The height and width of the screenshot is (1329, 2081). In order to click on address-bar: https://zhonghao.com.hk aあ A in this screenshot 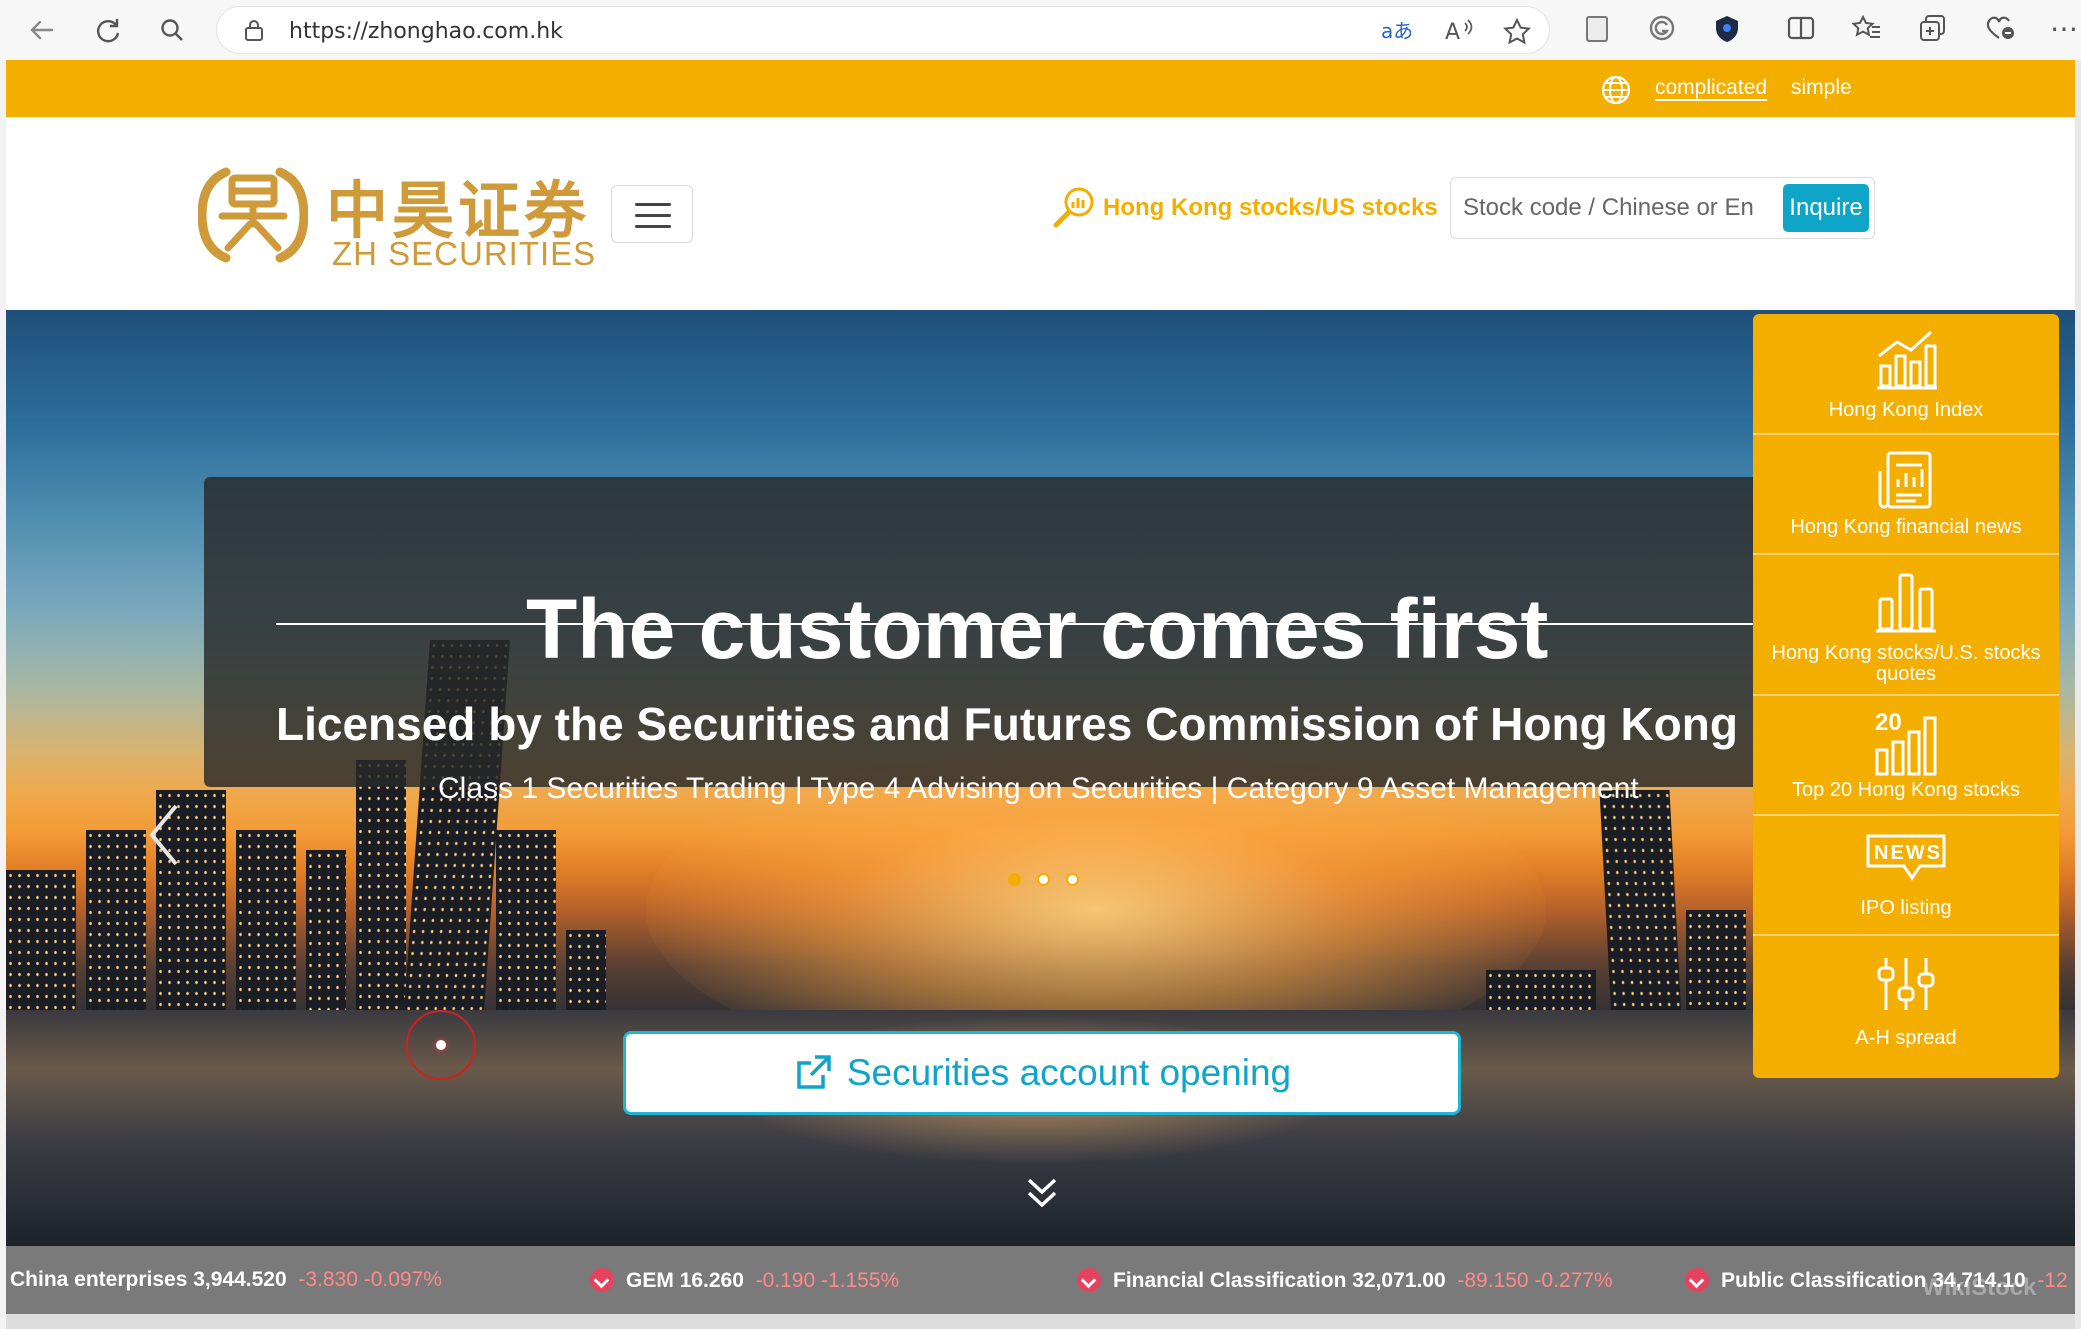, I will do `click(883, 30)`.